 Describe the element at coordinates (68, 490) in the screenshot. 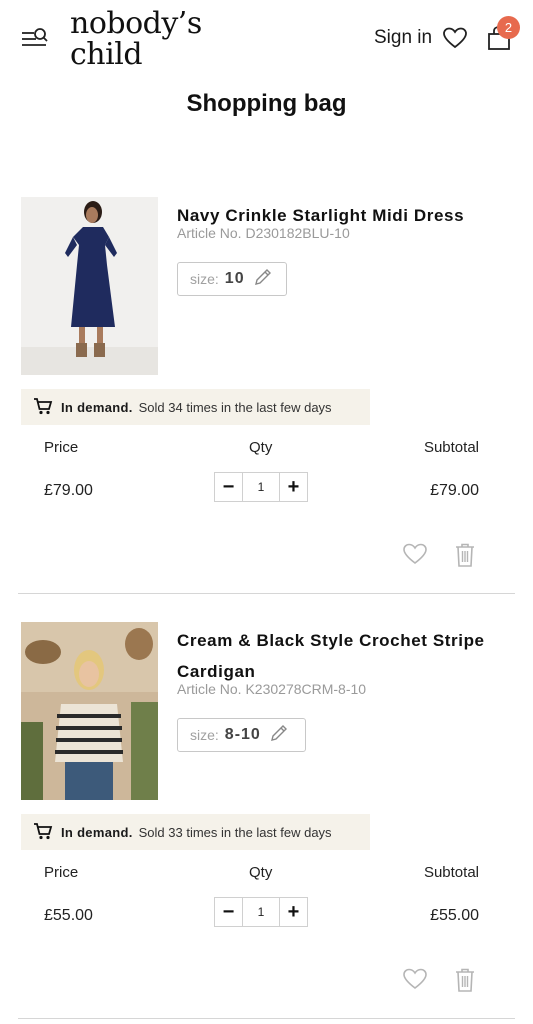

I see `item-price: £79.00` at that location.